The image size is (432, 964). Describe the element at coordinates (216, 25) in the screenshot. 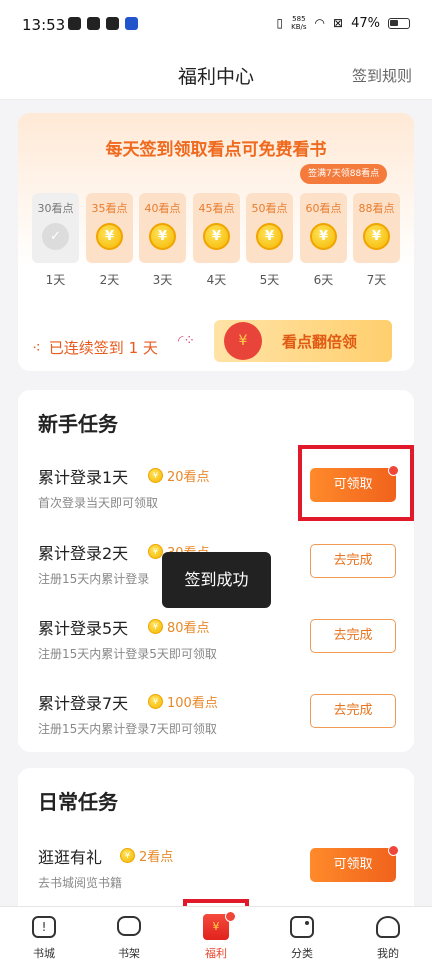

I see `status-bar: 13:53 ▯ 585 KB/s ◠ ⊠ 47%` at that location.